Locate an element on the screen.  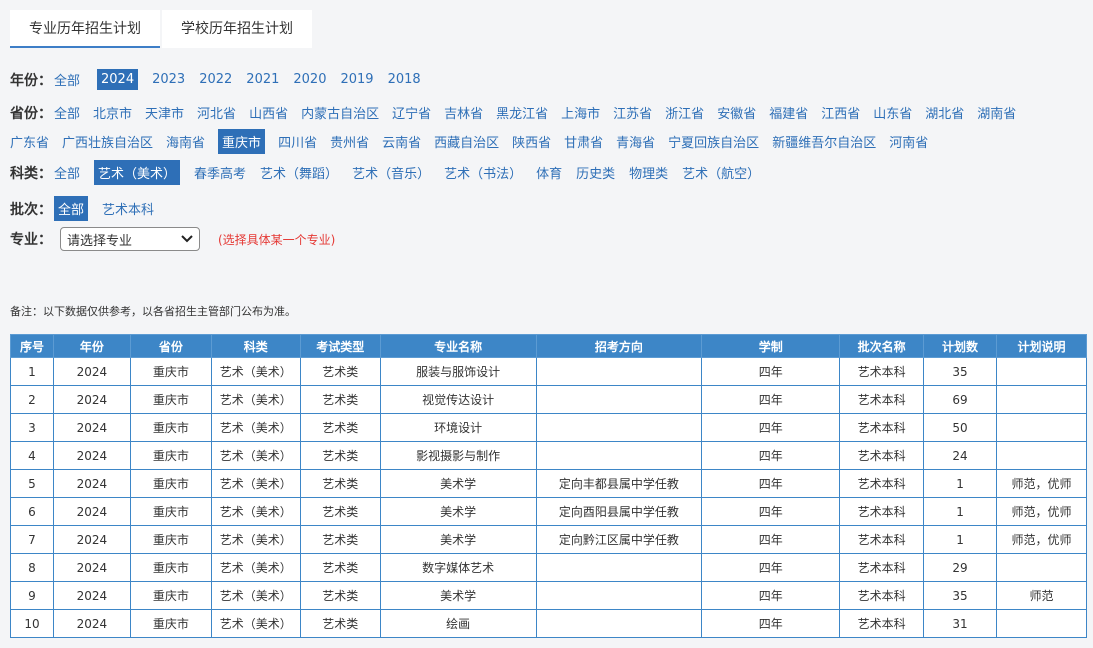
province-option-selected: 重庆市 is located at coordinates (242, 141).